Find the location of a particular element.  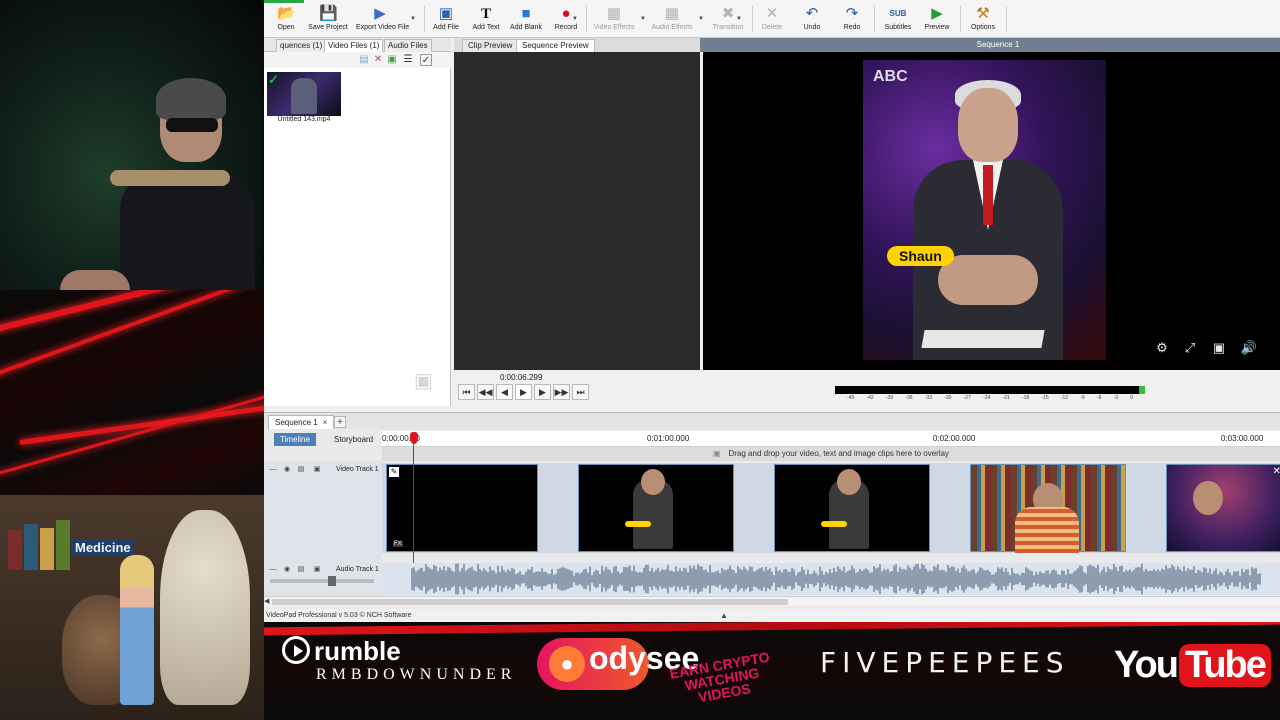

tab-video-files: Video Files (1) is located at coordinates (354, 45).